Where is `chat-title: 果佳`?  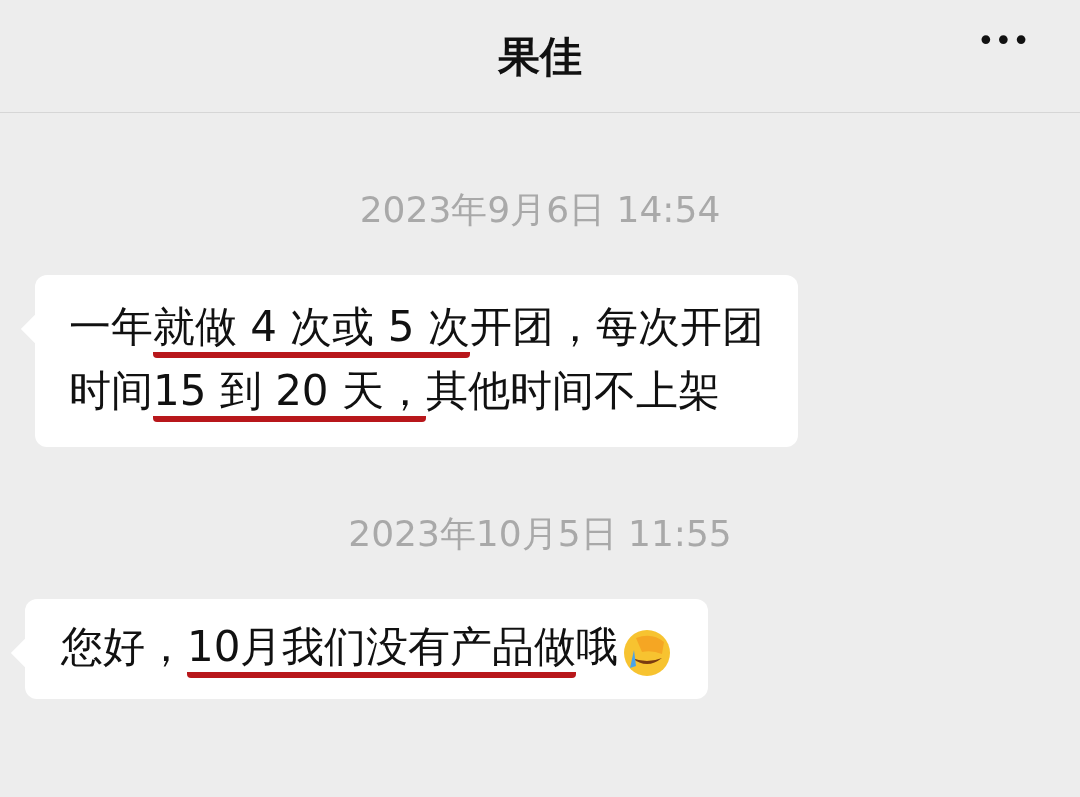 chat-title: 果佳 is located at coordinates (540, 56).